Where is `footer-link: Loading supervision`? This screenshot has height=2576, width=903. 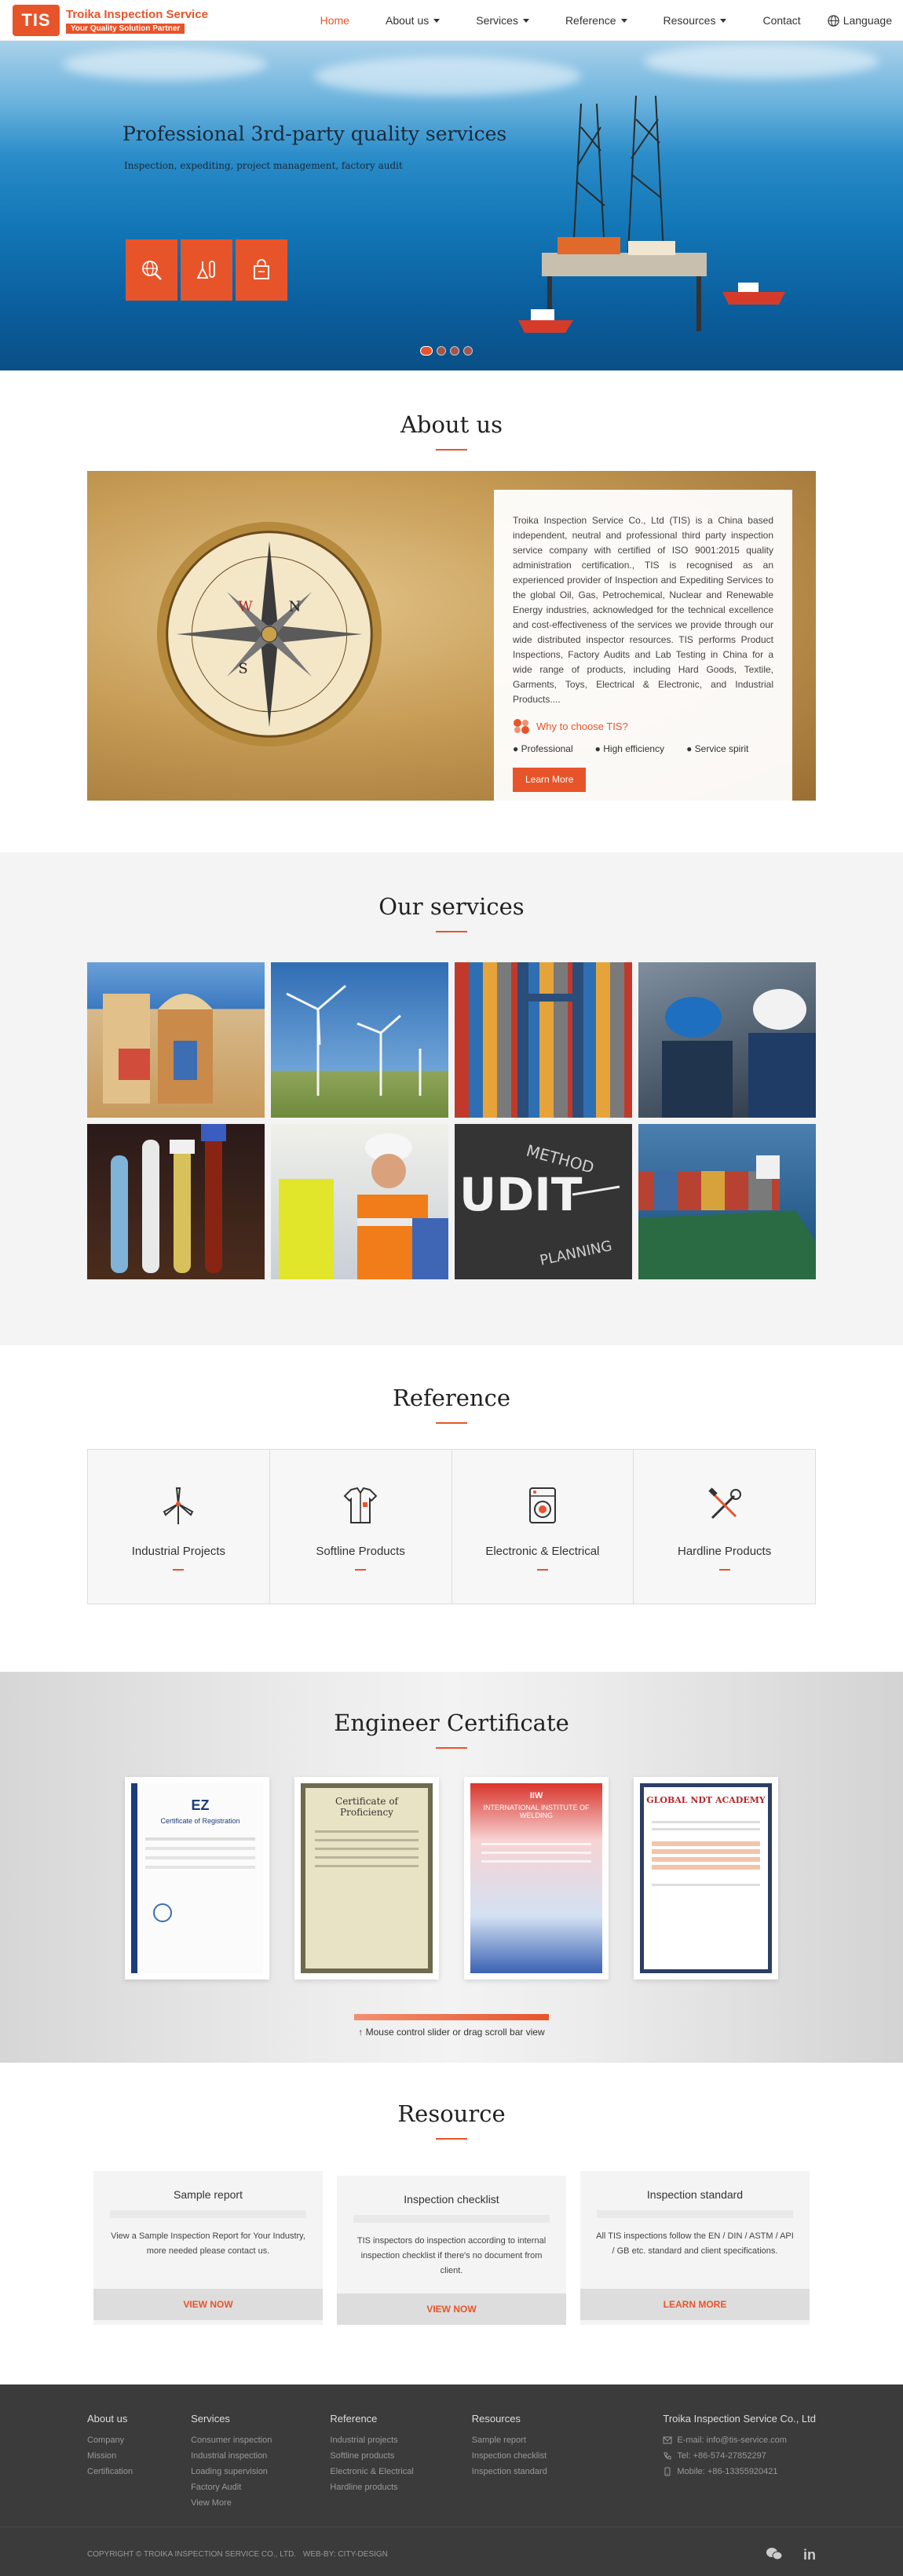
footer-link: Loading supervision is located at coordinates (231, 2471).